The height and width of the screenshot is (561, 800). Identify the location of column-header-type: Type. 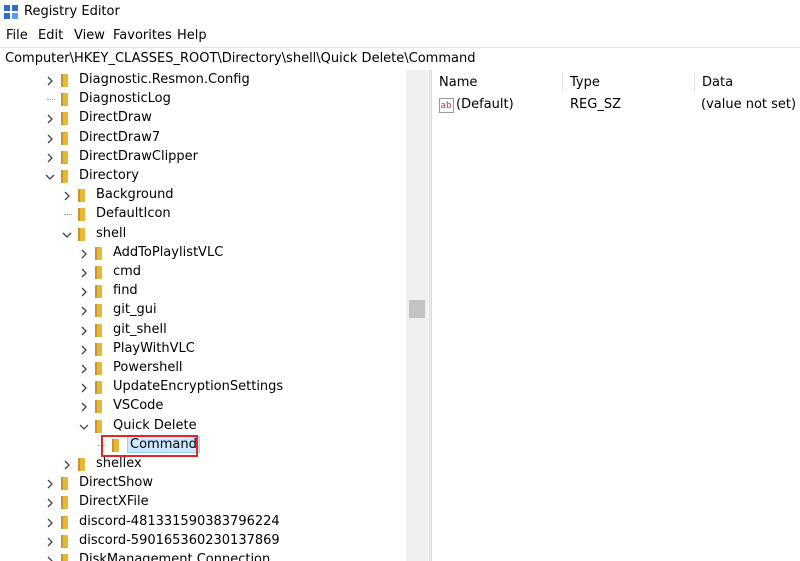
(628, 81).